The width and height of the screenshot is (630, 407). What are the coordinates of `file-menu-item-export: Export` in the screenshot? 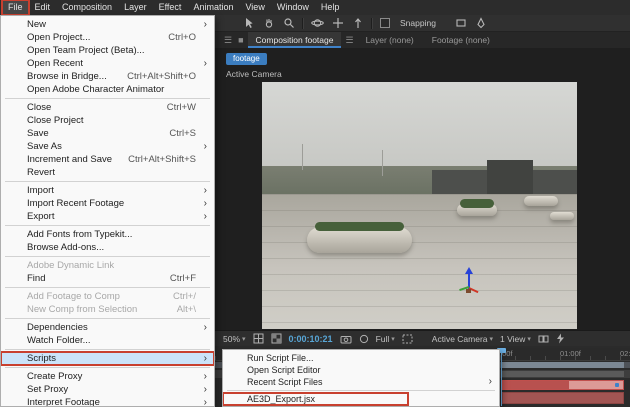 It's located at (107, 216).